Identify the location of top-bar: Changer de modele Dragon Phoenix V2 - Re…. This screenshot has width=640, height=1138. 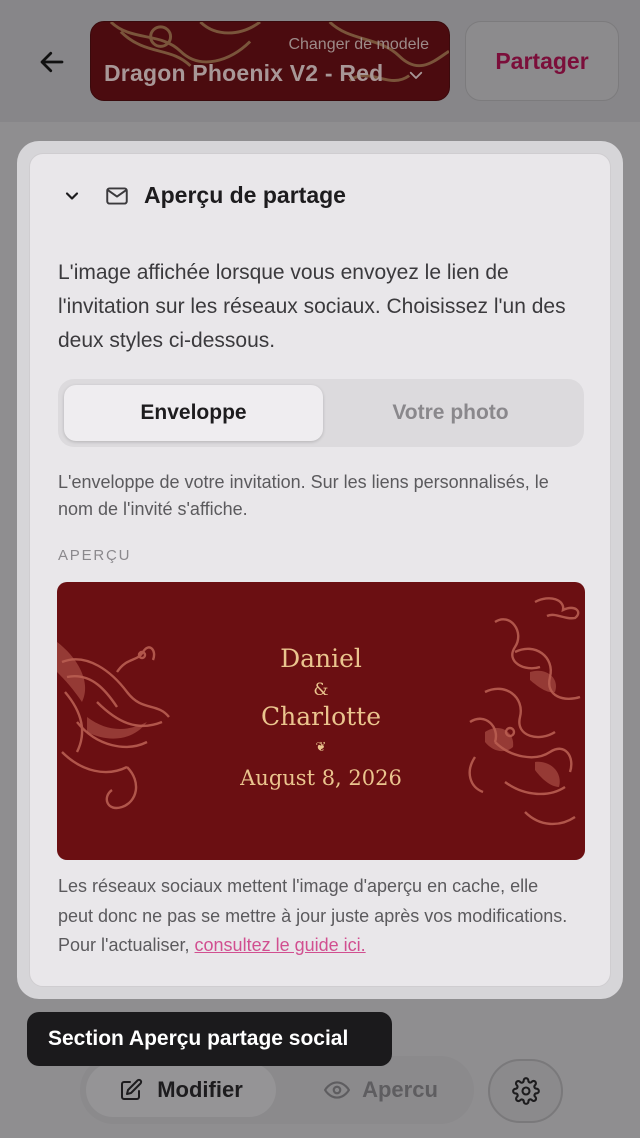
(320, 61).